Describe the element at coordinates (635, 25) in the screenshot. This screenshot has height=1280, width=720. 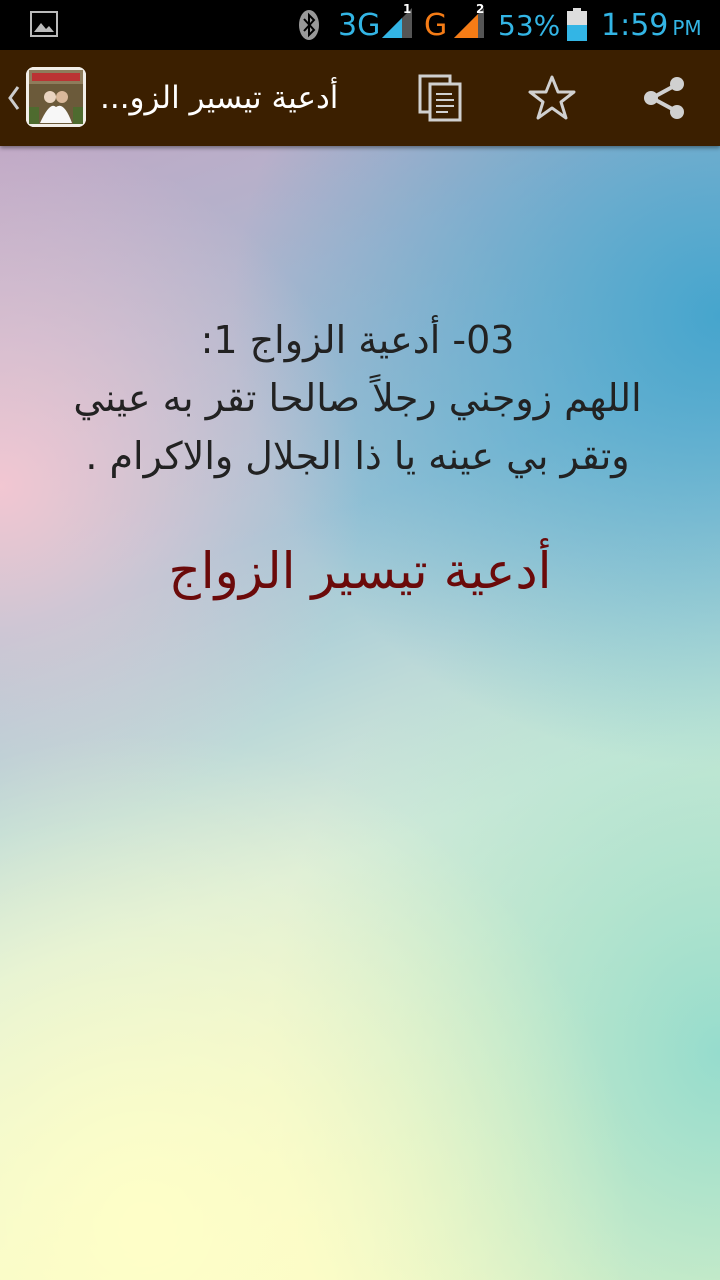
I see `clock-time: 1:59` at that location.